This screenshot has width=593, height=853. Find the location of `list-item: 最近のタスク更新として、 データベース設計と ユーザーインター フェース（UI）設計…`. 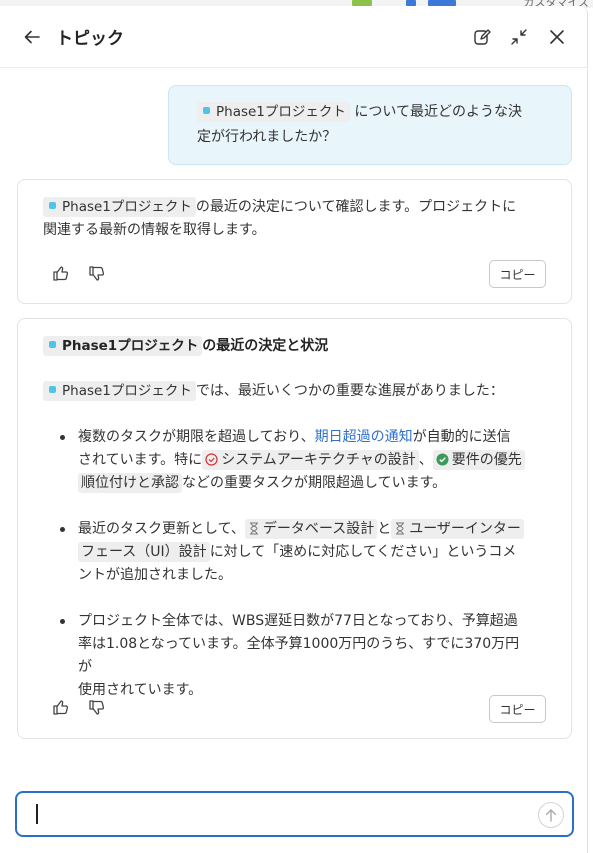

list-item: 最近のタスク更新として、 データベース設計と ユーザーインター フェース（UI）設計… is located at coordinates (293, 552).